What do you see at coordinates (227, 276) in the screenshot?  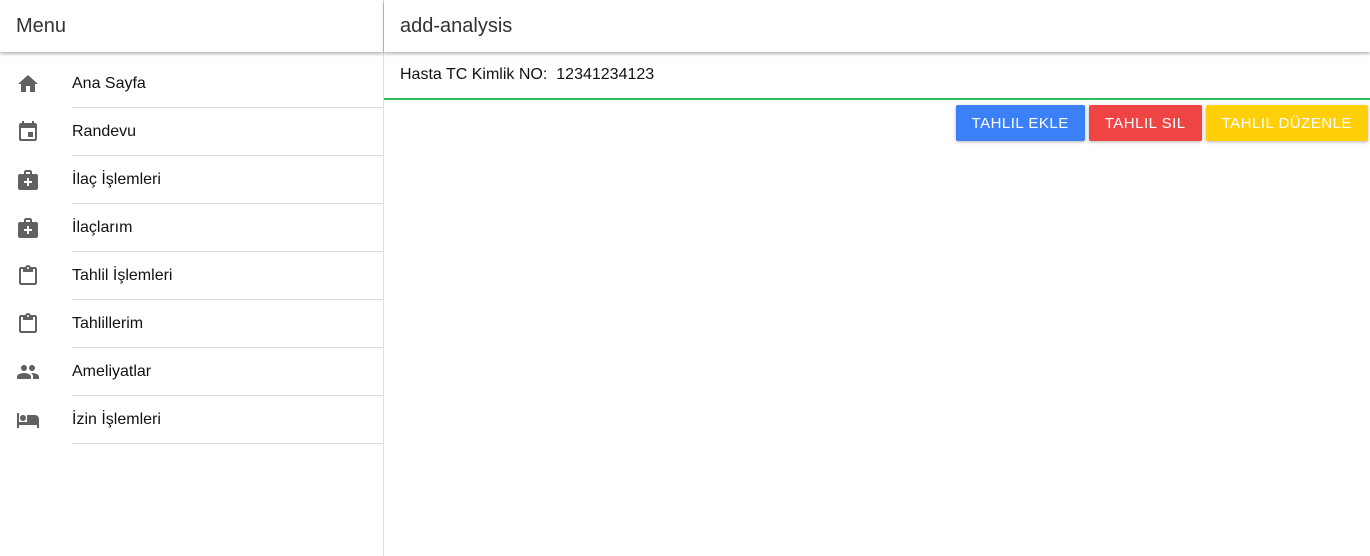 I see `sidebar-item-label: Tahlil İşlemleri` at bounding box center [227, 276].